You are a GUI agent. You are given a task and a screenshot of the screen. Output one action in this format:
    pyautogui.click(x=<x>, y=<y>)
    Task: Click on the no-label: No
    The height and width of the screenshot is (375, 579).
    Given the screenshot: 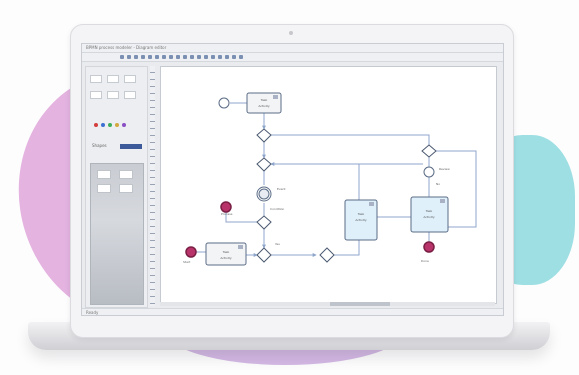 What is the action you would take?
    pyautogui.click(x=438, y=184)
    